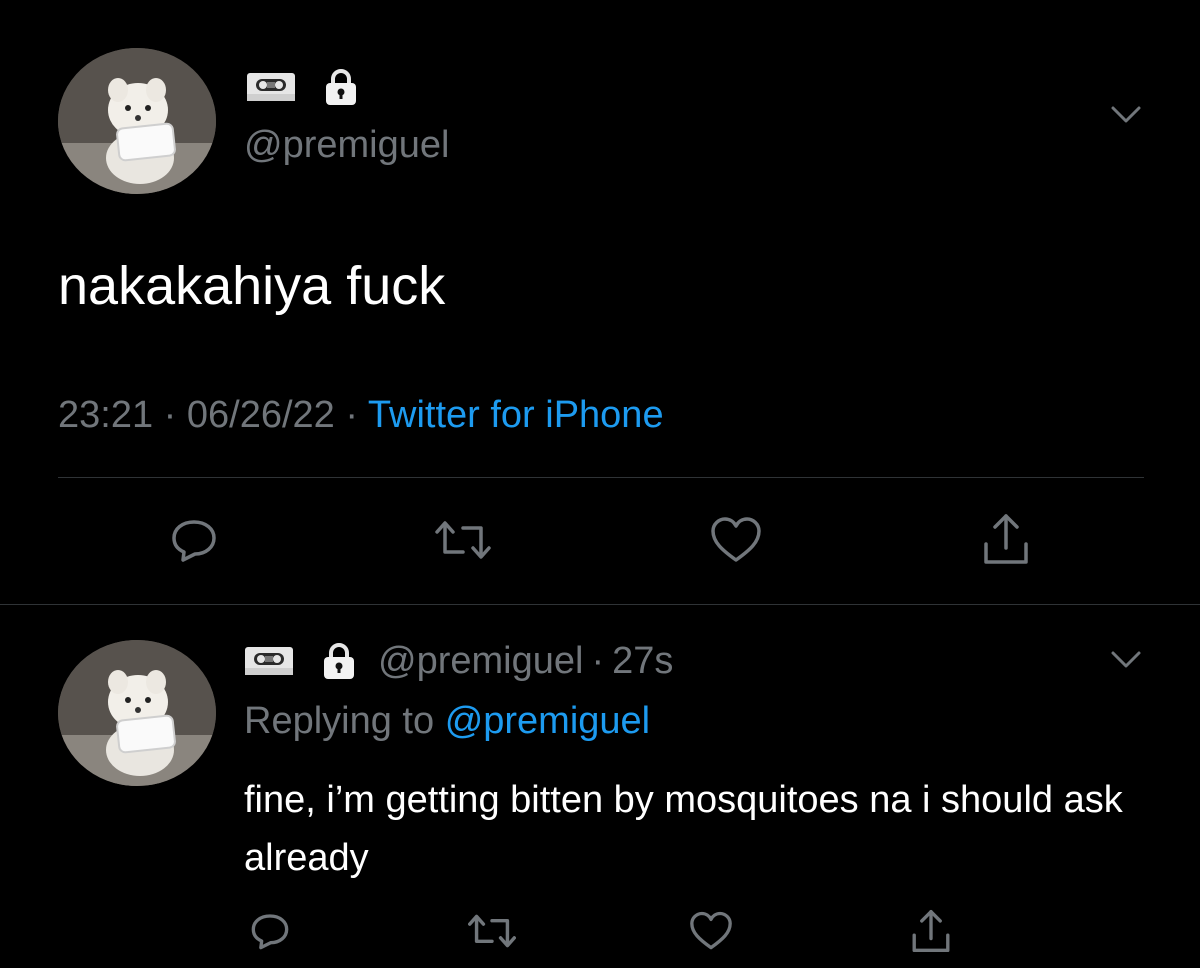 This screenshot has height=968, width=1200. What do you see at coordinates (346, 145) in the screenshot?
I see `handle: @premiguel` at bounding box center [346, 145].